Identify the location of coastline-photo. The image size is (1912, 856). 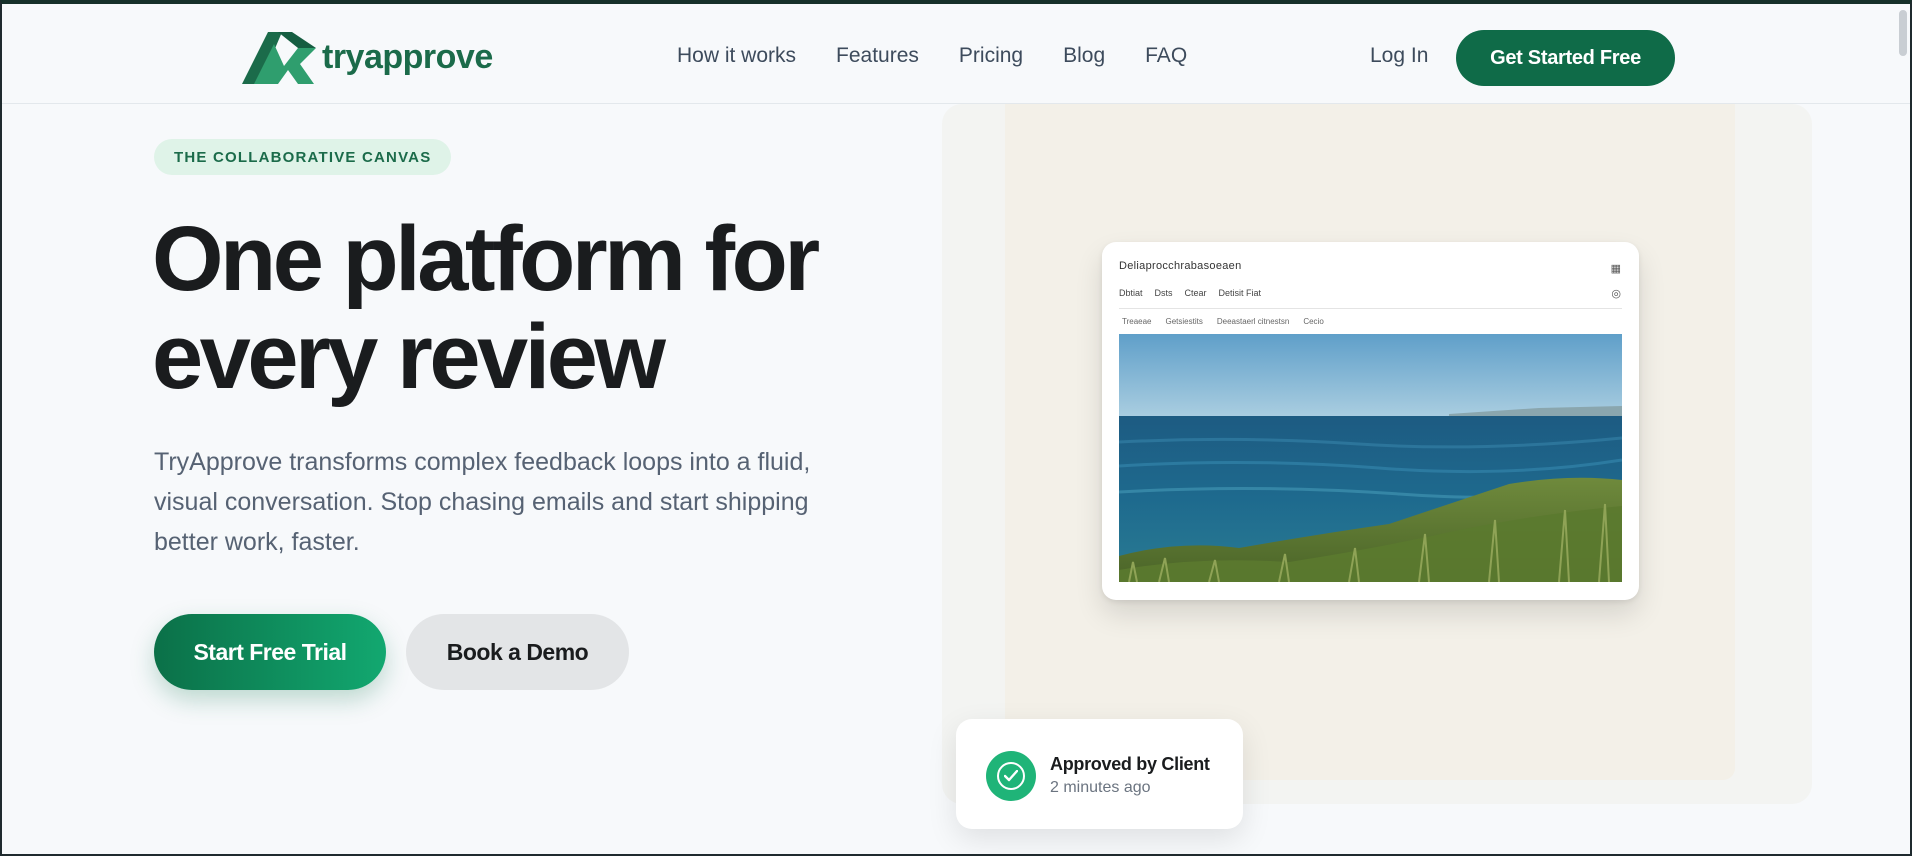
(1370, 458).